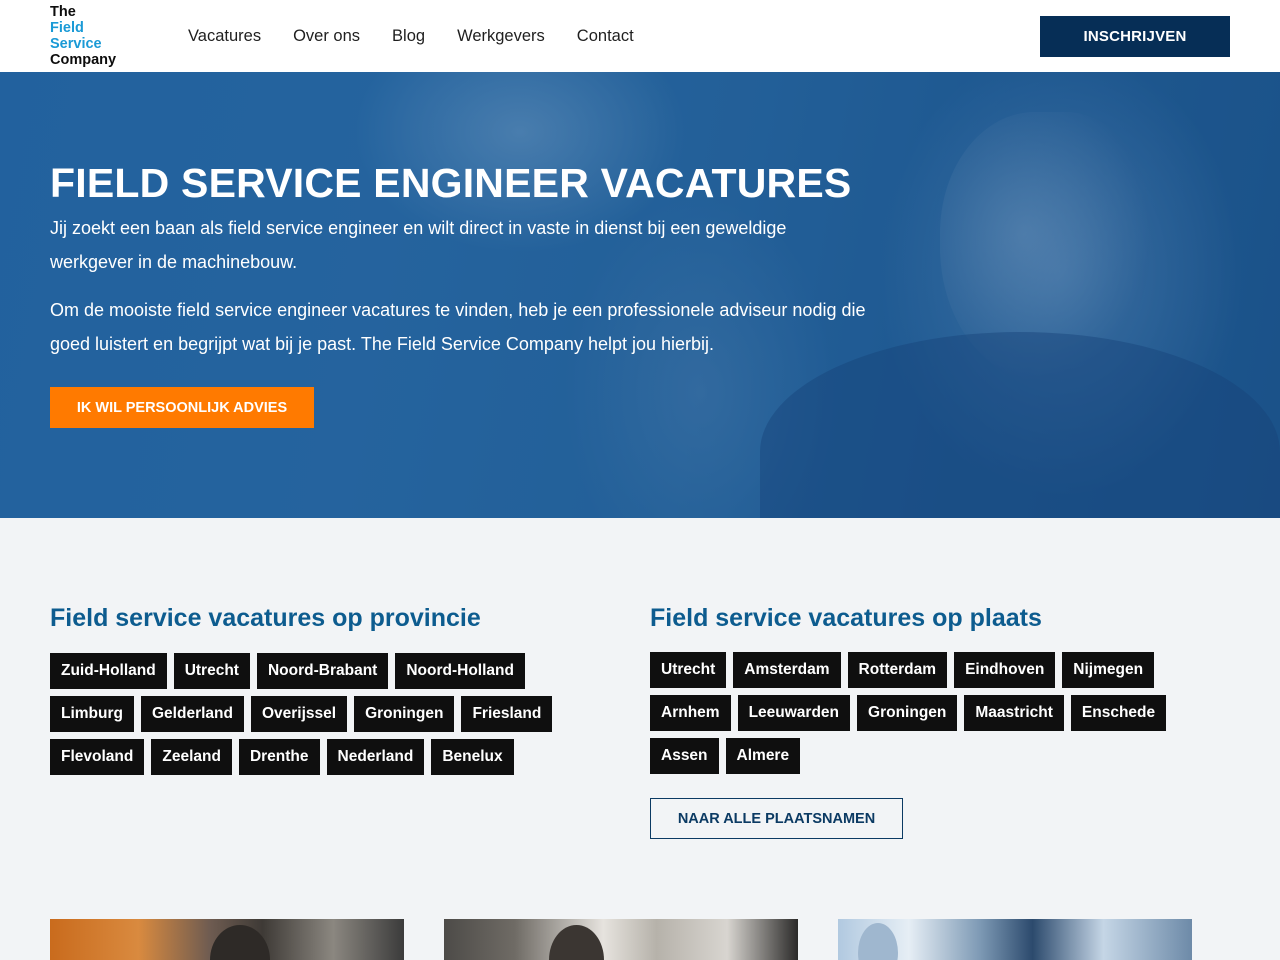  I want to click on provincie-tag: Friesland, so click(507, 714).